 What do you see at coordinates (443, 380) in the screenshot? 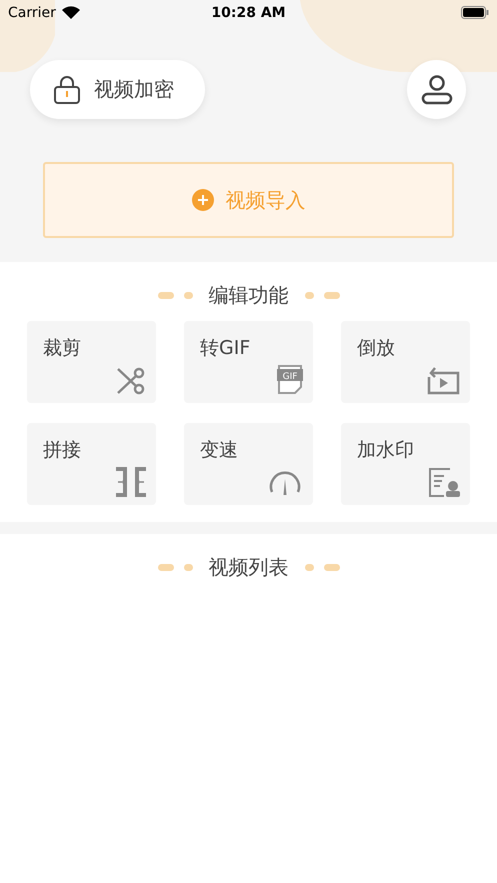
I see `replay-icon` at bounding box center [443, 380].